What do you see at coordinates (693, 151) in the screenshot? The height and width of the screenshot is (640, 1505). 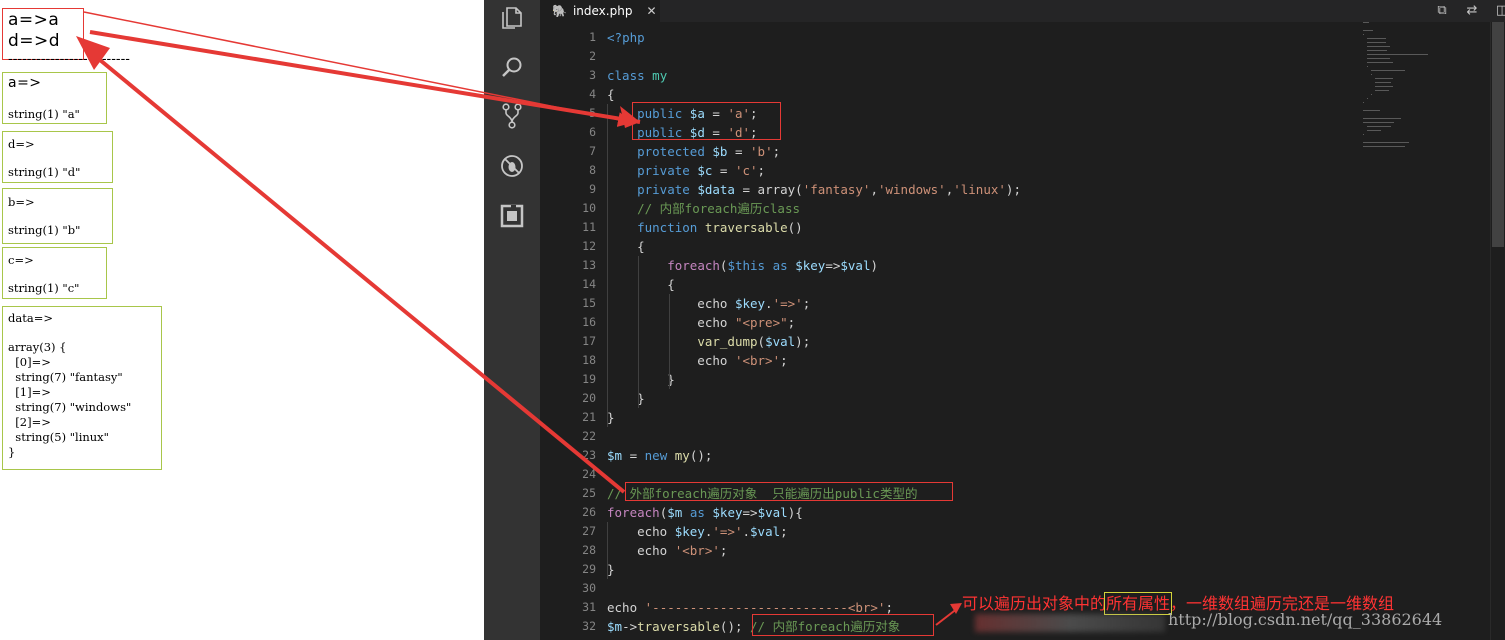 I see `code-line: protected $b = 'b';` at bounding box center [693, 151].